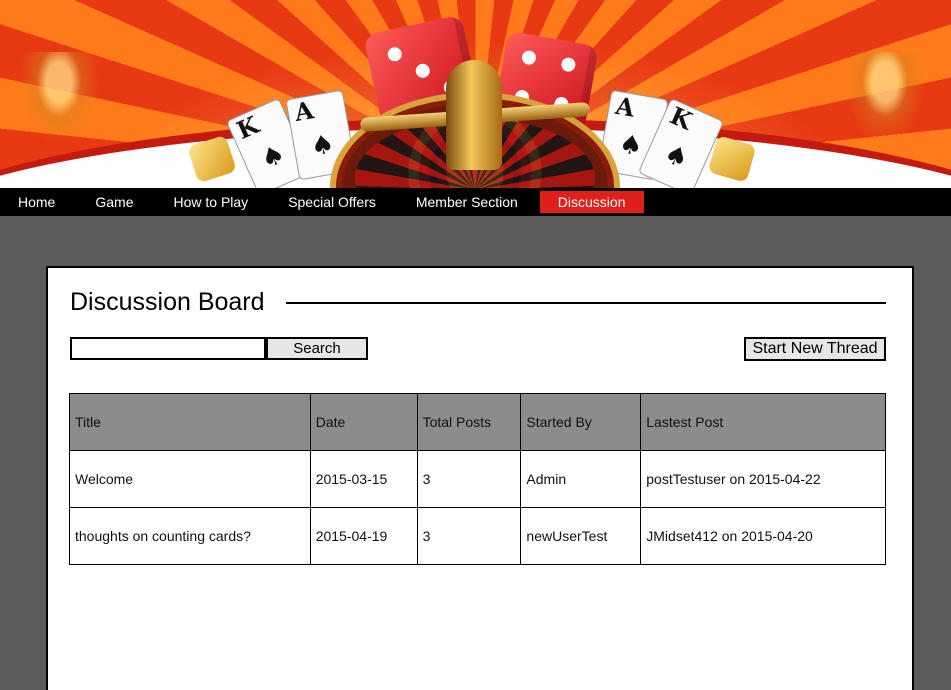  Describe the element at coordinates (36, 202) in the screenshot. I see `nav-item-home: Home` at that location.